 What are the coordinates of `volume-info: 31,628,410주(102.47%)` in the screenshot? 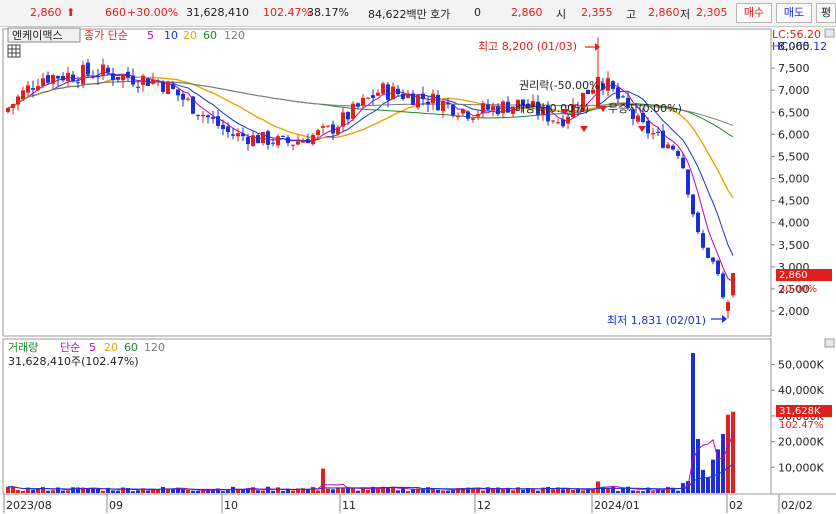 It's located at (73, 361).